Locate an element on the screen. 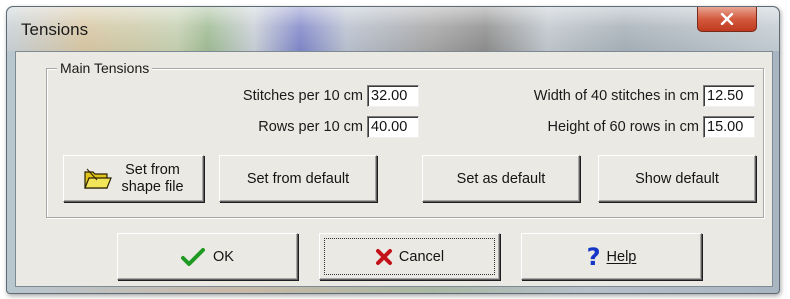  help-button: ? Help is located at coordinates (611, 256).